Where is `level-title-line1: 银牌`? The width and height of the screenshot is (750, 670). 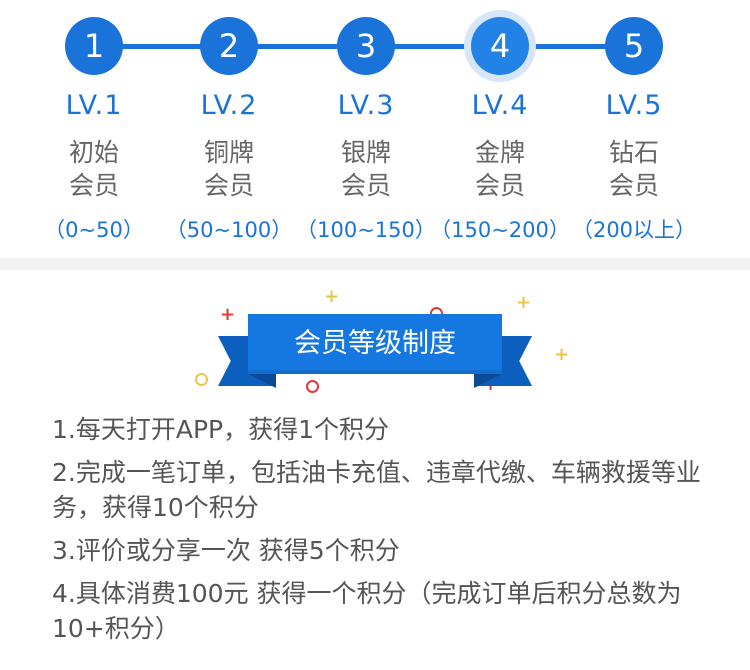 level-title-line1: 银牌 is located at coordinates (365, 152).